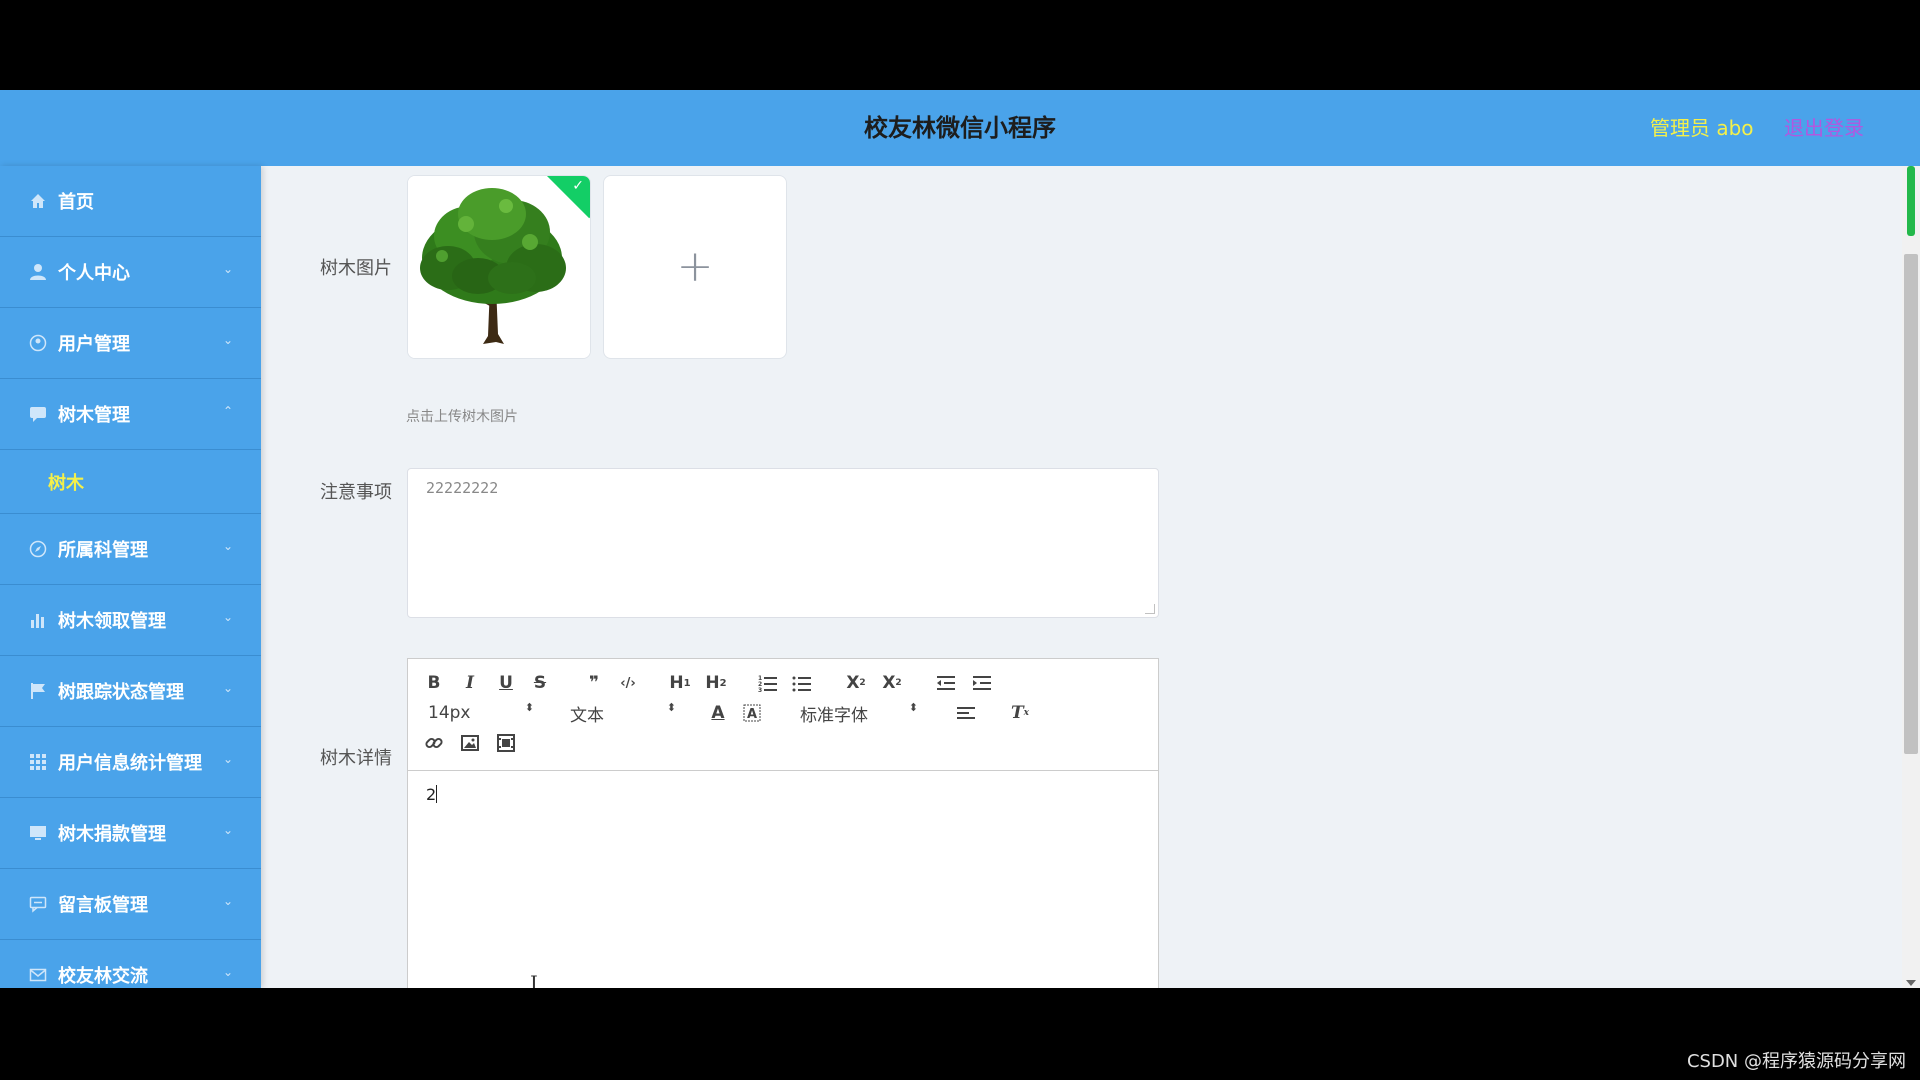 The image size is (1920, 1080). What do you see at coordinates (534, 979) in the screenshot?
I see `ibeam-cursor-icon: I` at bounding box center [534, 979].